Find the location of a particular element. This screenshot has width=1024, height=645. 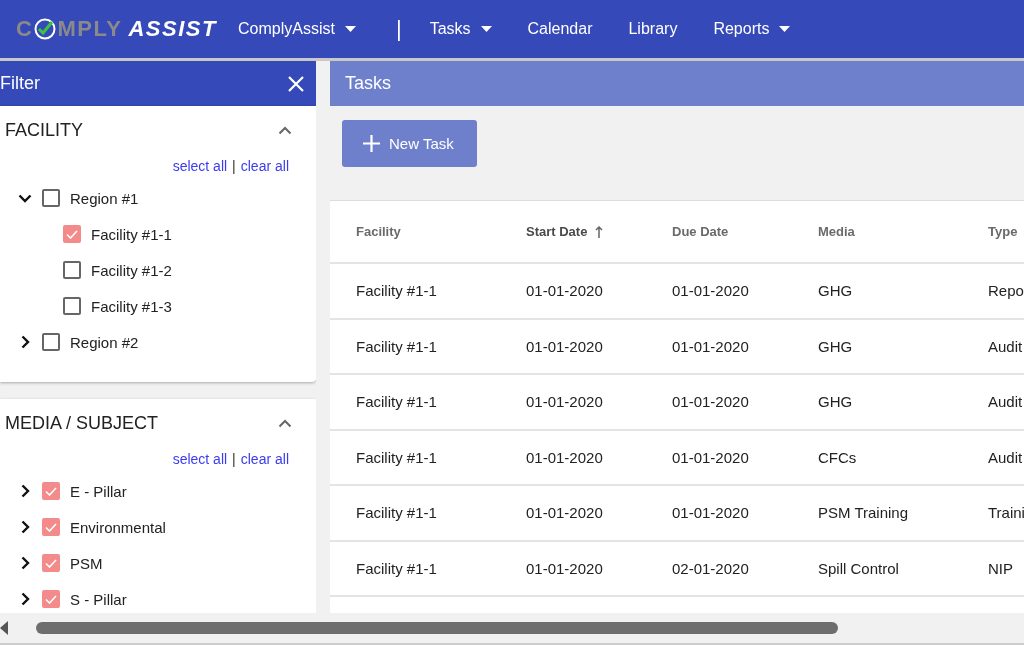

column-header: Type is located at coordinates (1006, 231).